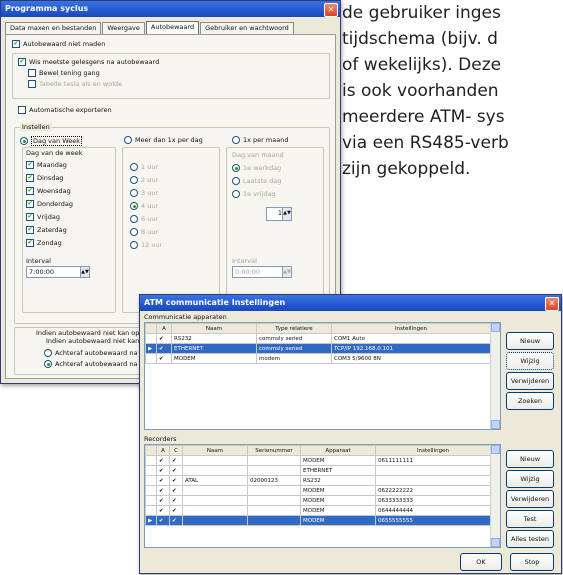 The height and width of the screenshot is (575, 563). What do you see at coordinates (176, 450) in the screenshot?
I see `column-header: C` at bounding box center [176, 450].